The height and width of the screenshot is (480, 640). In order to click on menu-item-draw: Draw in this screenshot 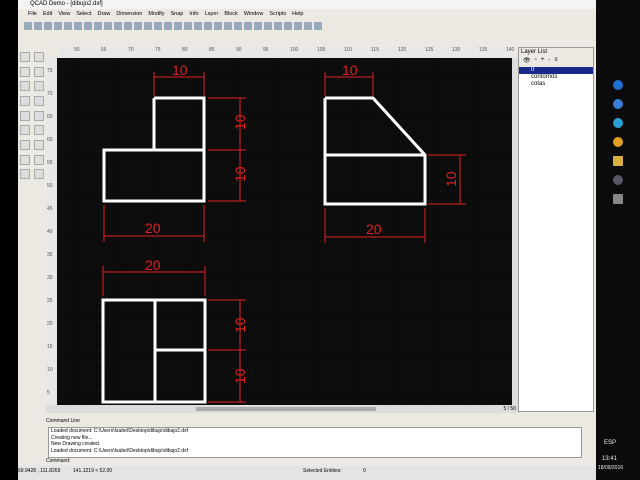, I will do `click(103, 14)`.